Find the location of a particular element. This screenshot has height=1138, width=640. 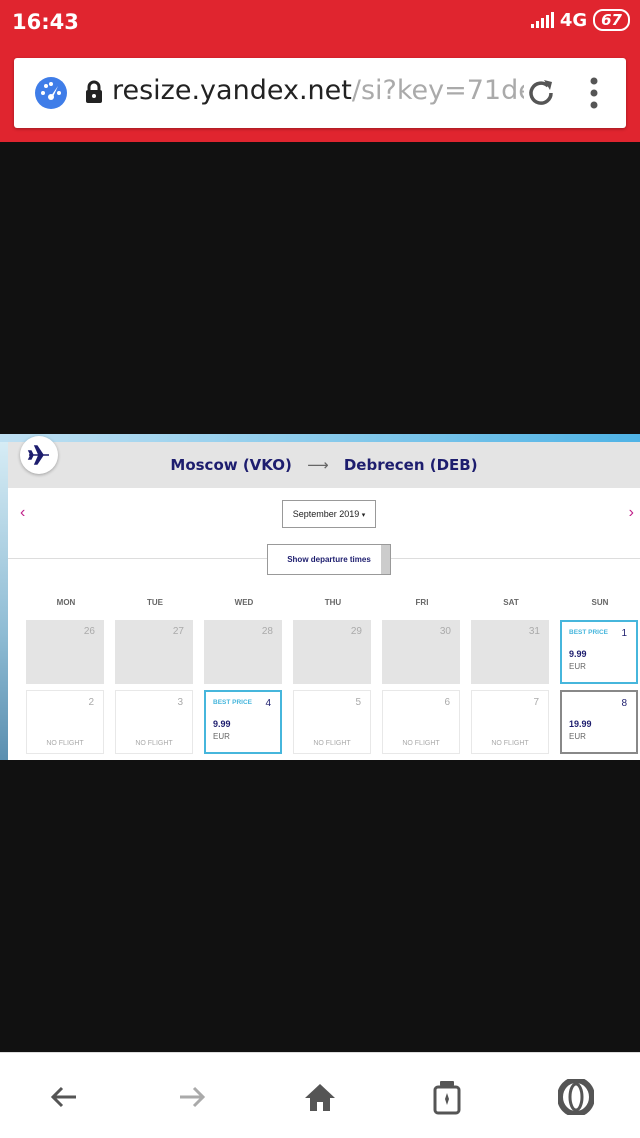

sky-strip is located at coordinates (320, 438).